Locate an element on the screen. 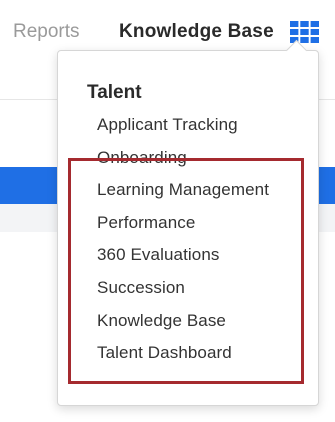  menu-item-knowledge-base: Knowledge Base is located at coordinates (183, 325).